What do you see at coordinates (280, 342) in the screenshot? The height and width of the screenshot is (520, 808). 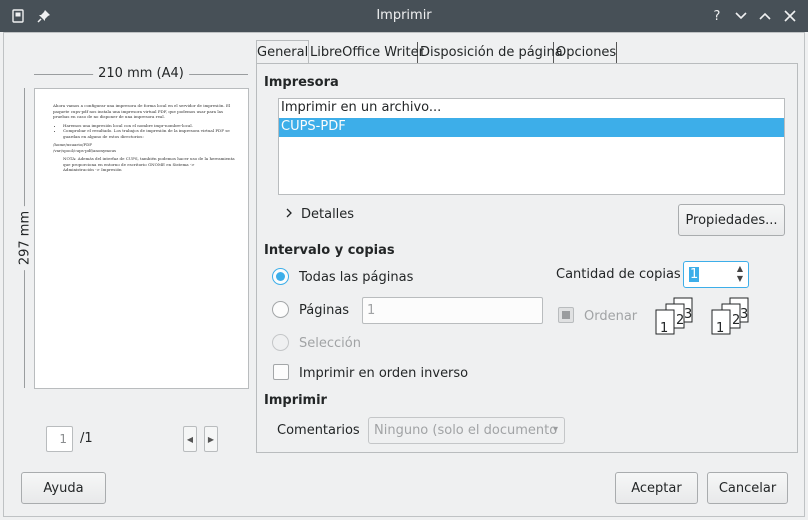 I see `selection-radio` at bounding box center [280, 342].